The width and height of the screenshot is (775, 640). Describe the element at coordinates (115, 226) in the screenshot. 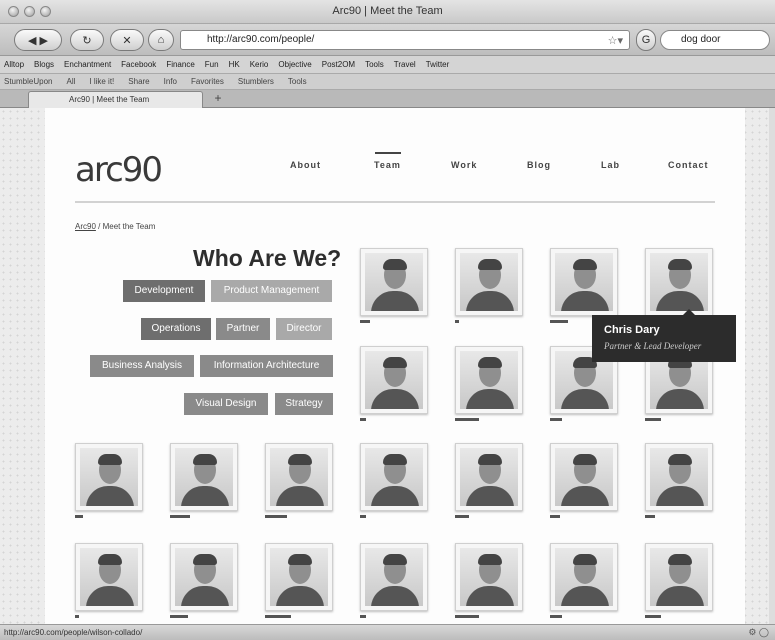

I see `breadcrumb: Arc90 / Meet the Team` at that location.